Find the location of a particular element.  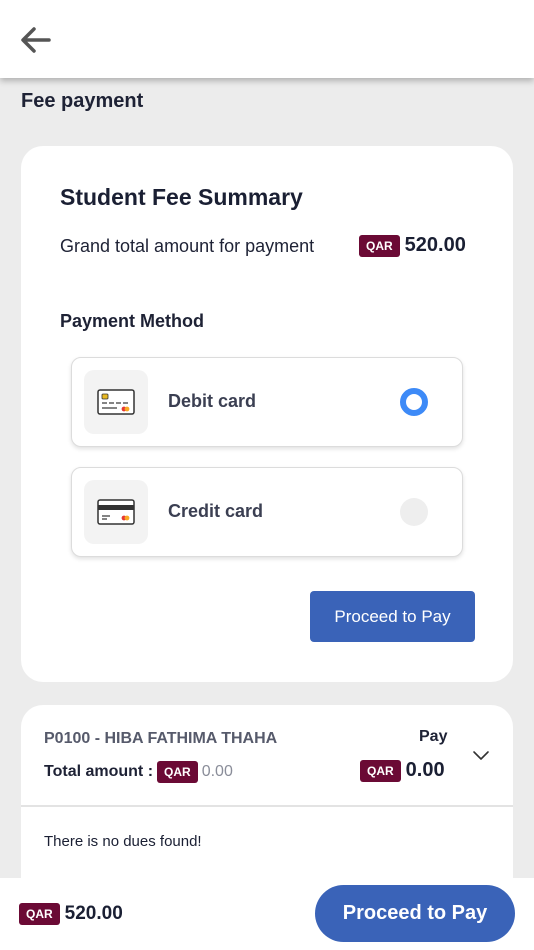

radio-unselected is located at coordinates (414, 512).